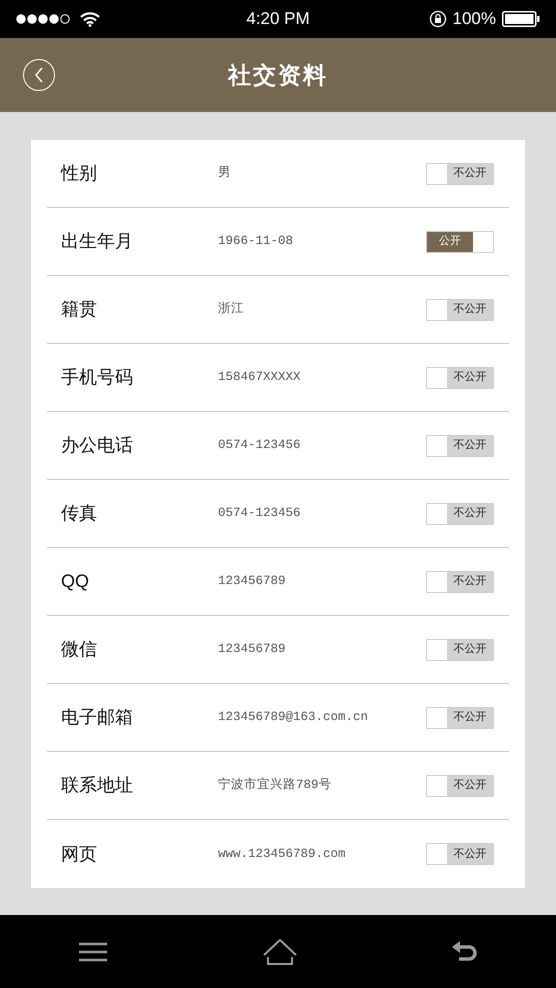  What do you see at coordinates (43, 19) in the screenshot?
I see `signal-icon` at bounding box center [43, 19].